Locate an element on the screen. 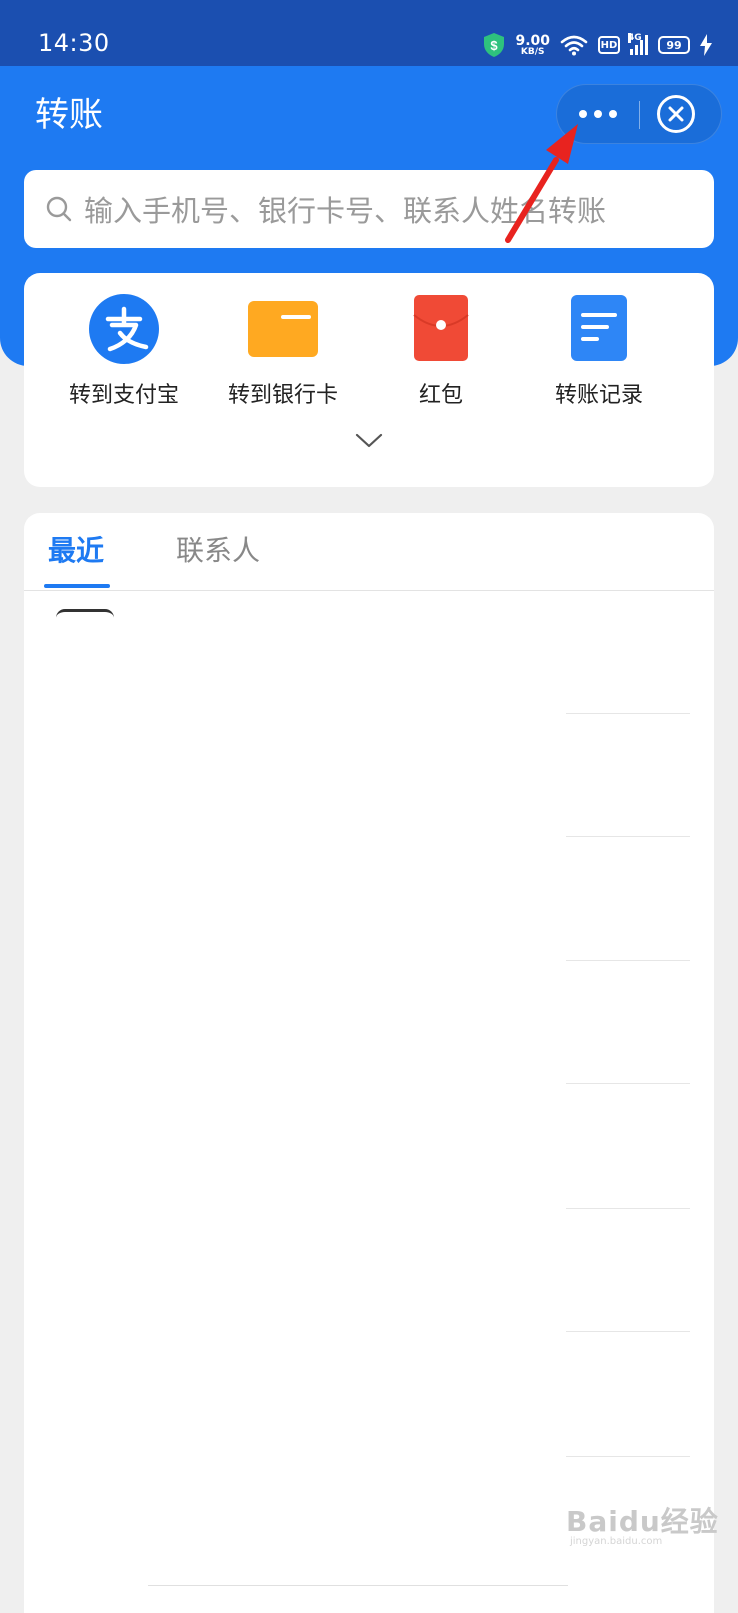 This screenshot has height=1613, width=738. mini-app-capsule is located at coordinates (639, 114).